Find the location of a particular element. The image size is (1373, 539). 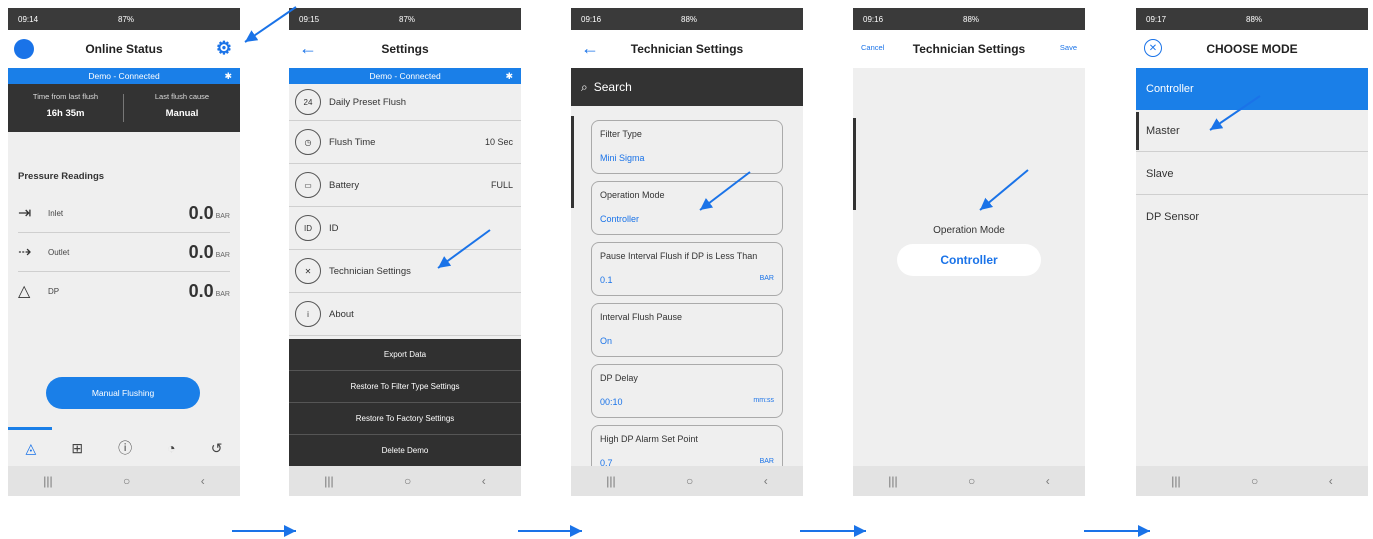

pointer-arrow-controller is located at coordinates (1004, 190).